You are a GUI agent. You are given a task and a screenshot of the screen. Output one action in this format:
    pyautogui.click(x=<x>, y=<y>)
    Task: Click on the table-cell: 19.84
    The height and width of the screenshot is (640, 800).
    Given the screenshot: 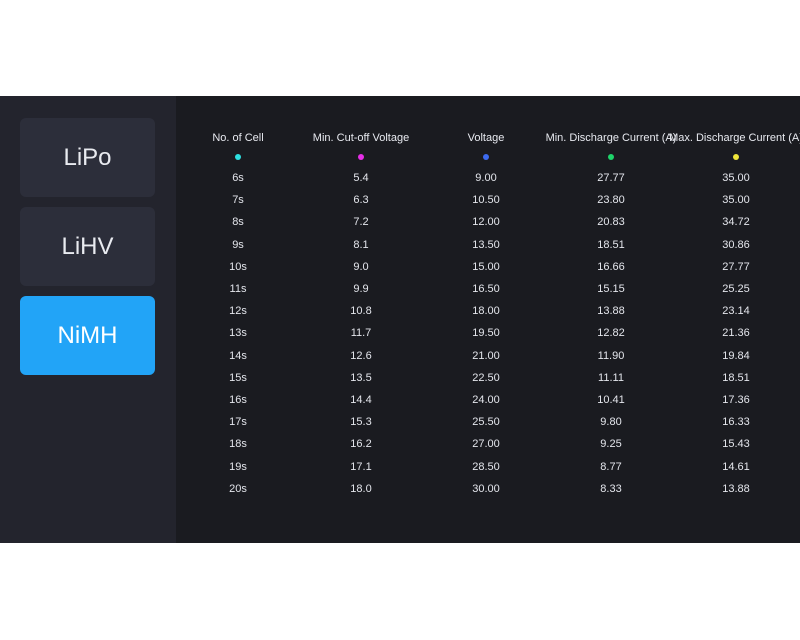 What is the action you would take?
    pyautogui.click(x=736, y=356)
    